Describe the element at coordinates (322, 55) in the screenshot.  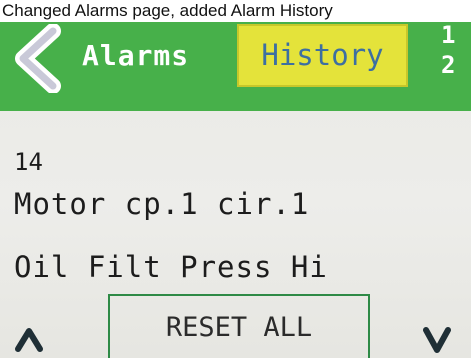
I see `tab-history: History` at that location.